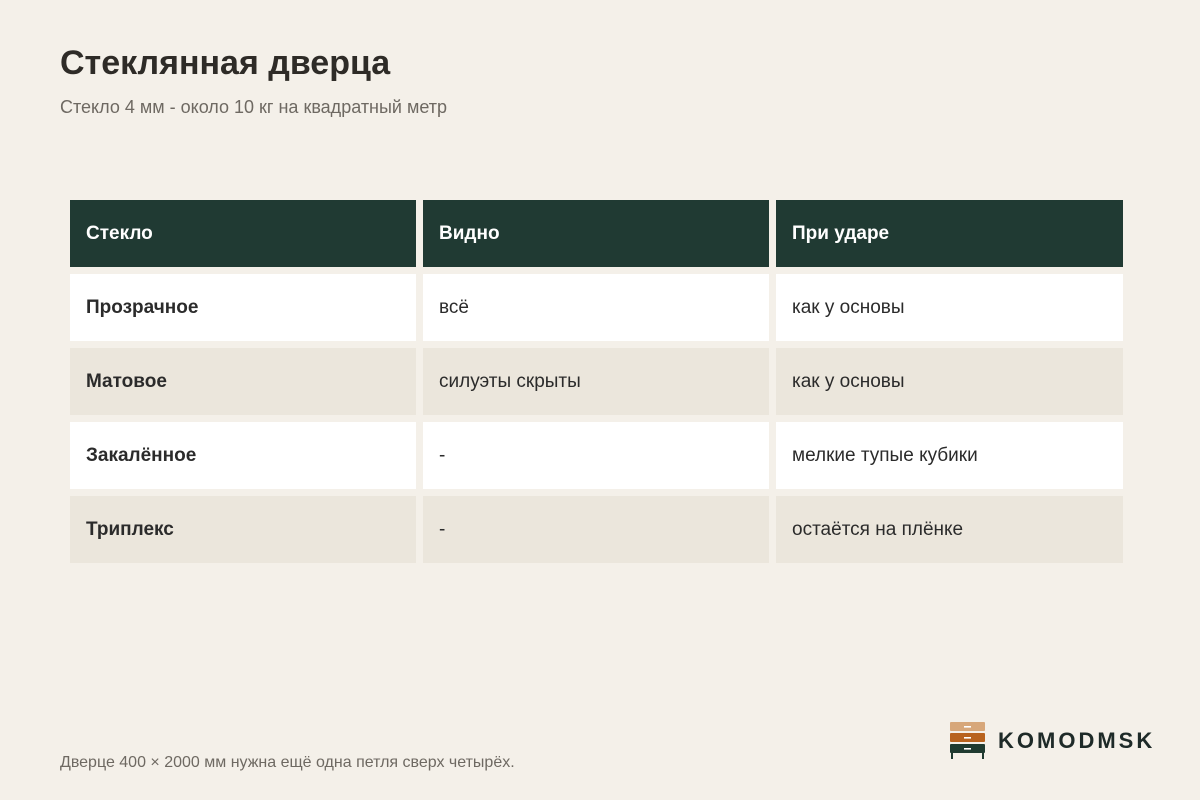 This screenshot has height=800, width=1200. Describe the element at coordinates (225, 63) in the screenshot. I see `page-title: Стеклянная дверца` at that location.